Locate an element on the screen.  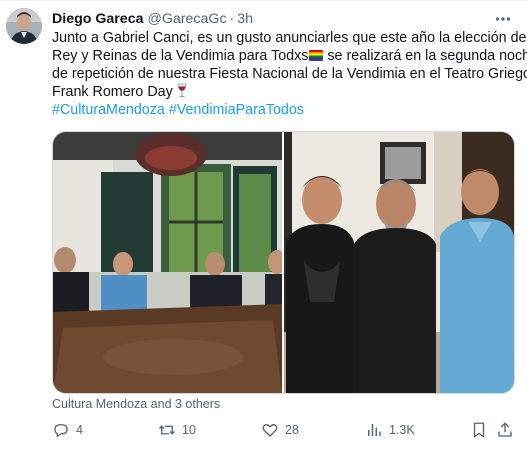
retweet-button: 10 is located at coordinates (177, 430).